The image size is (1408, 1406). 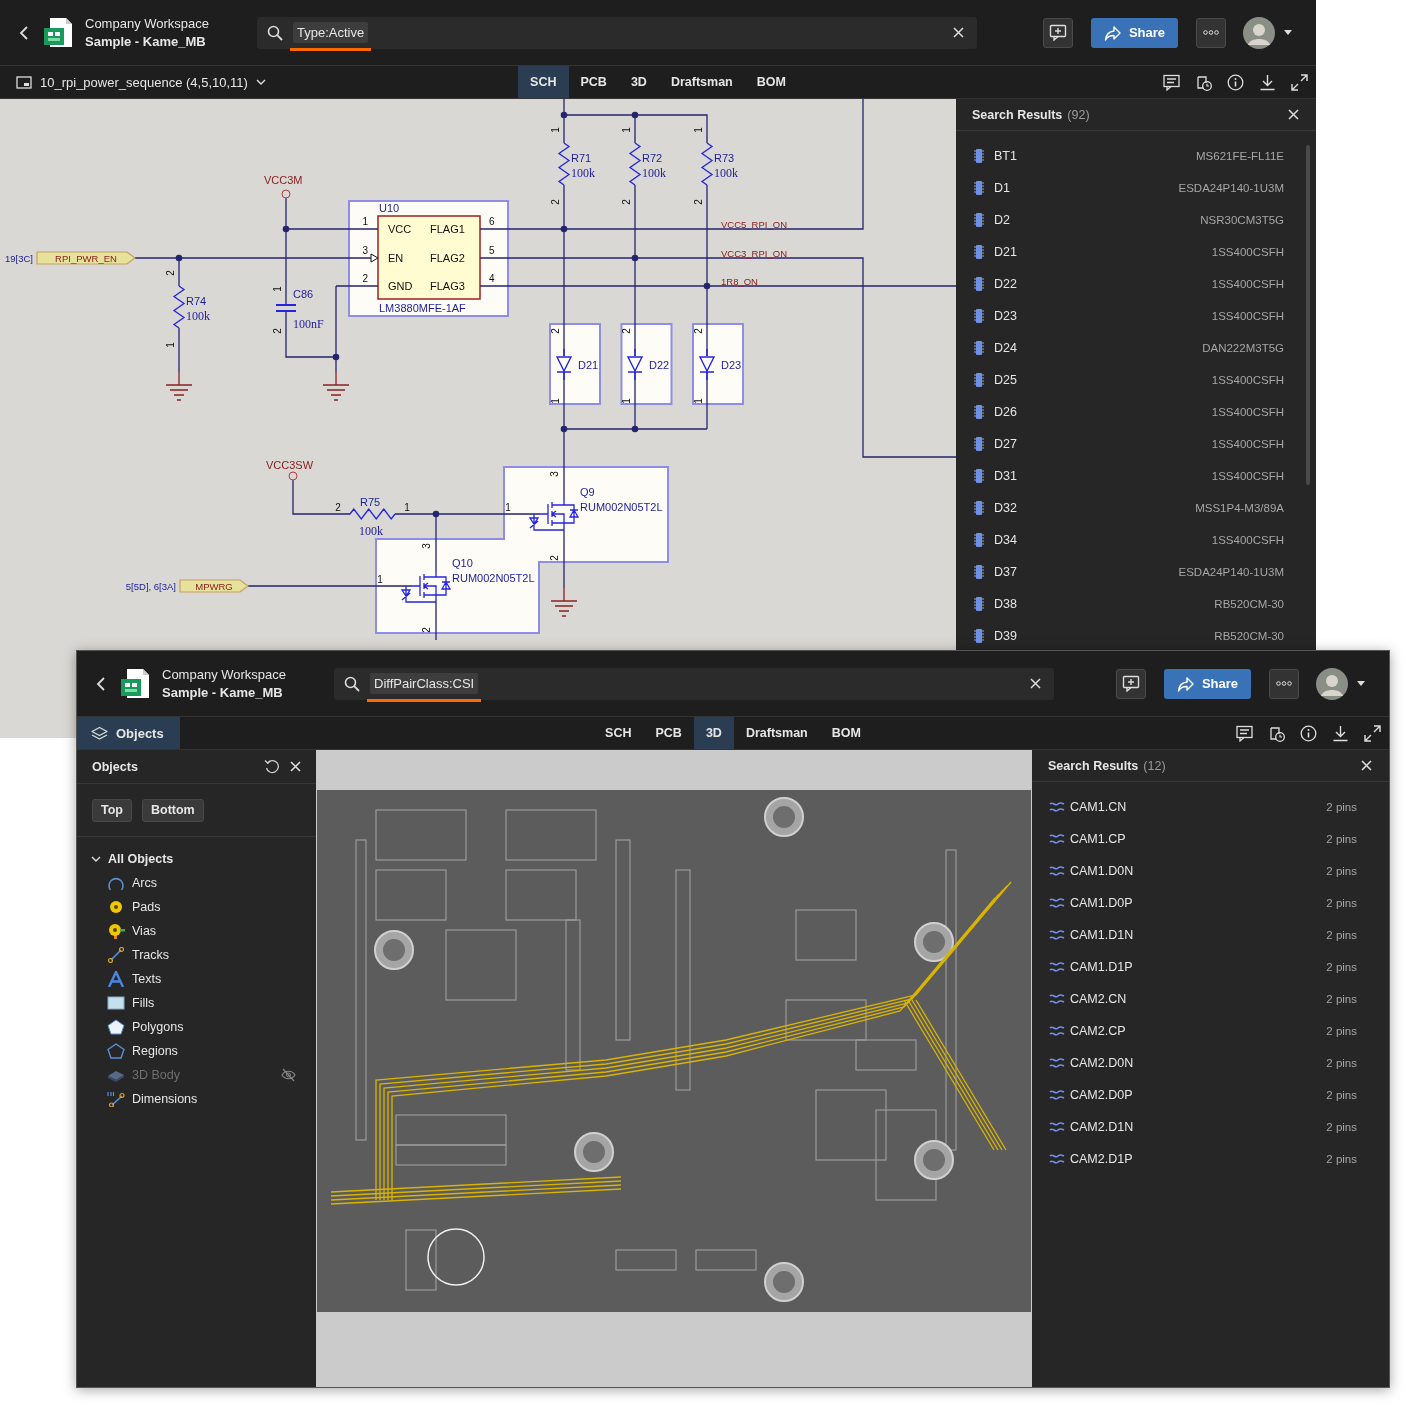 What do you see at coordinates (1136, 348) in the screenshot?
I see `result-item: D24 DAN222M3T5G` at bounding box center [1136, 348].